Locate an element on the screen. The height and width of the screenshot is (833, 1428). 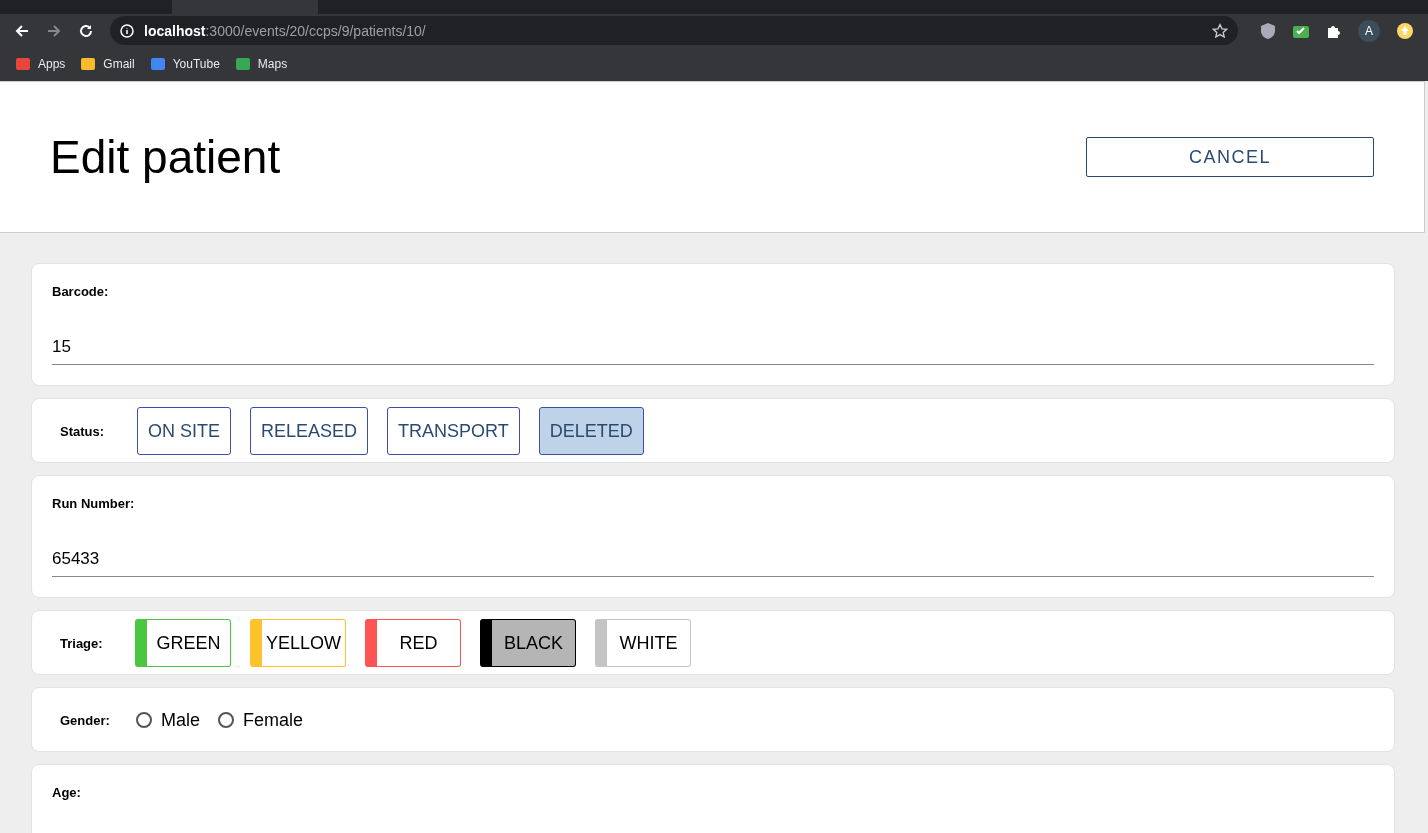
field-label: Status: is located at coordinates (83, 431).